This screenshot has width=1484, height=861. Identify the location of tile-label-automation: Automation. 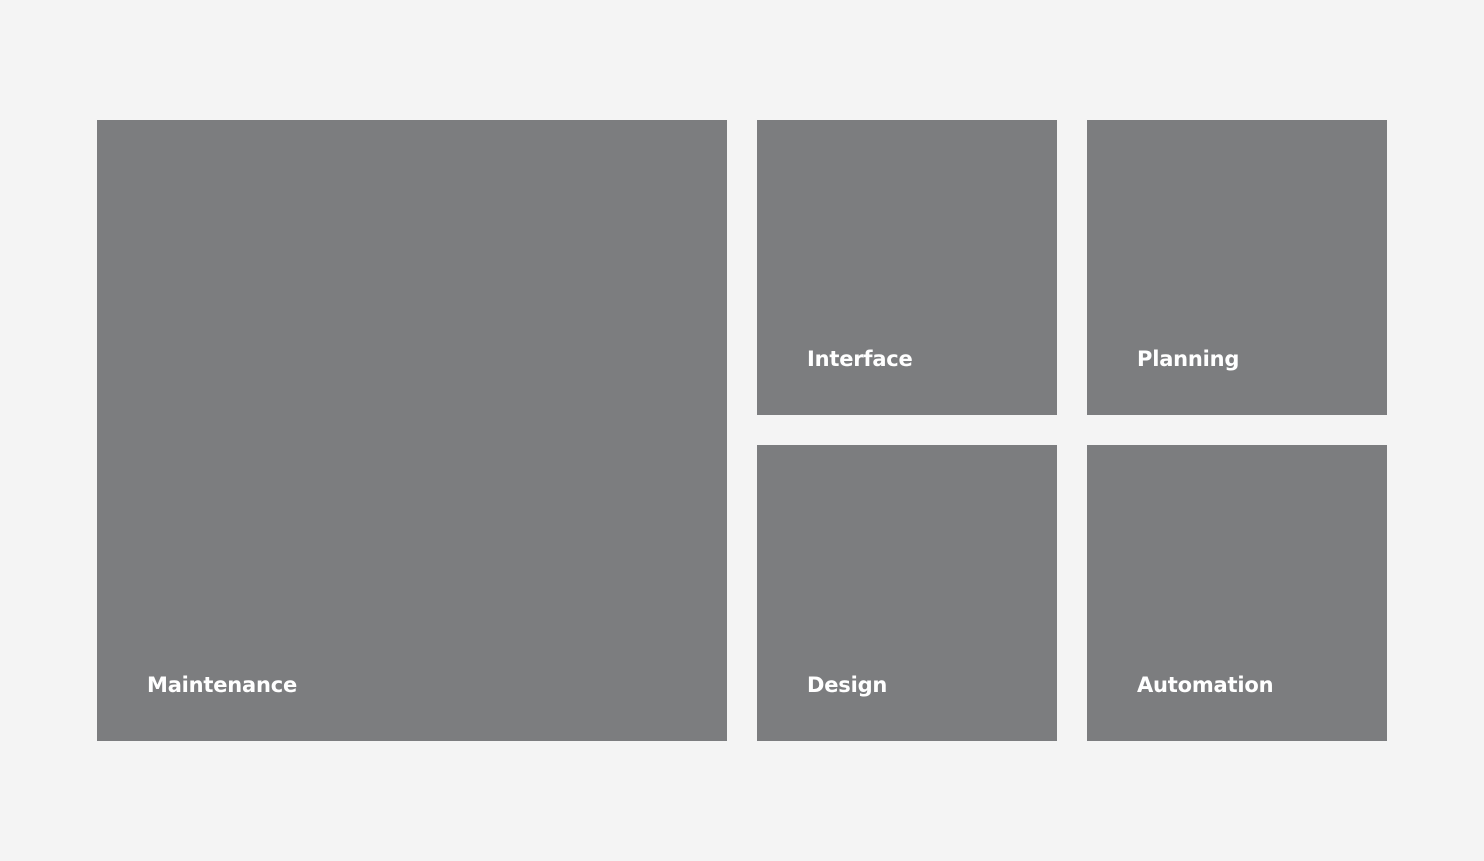
(1205, 685).